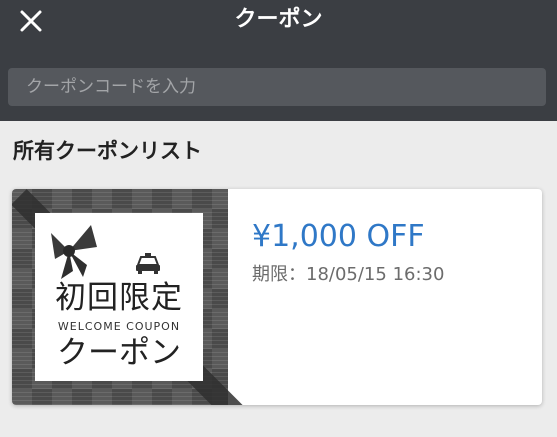 This screenshot has width=557, height=437. Describe the element at coordinates (119, 326) in the screenshot. I see `coupon-image-subtitle: WELCOME COUPON` at that location.